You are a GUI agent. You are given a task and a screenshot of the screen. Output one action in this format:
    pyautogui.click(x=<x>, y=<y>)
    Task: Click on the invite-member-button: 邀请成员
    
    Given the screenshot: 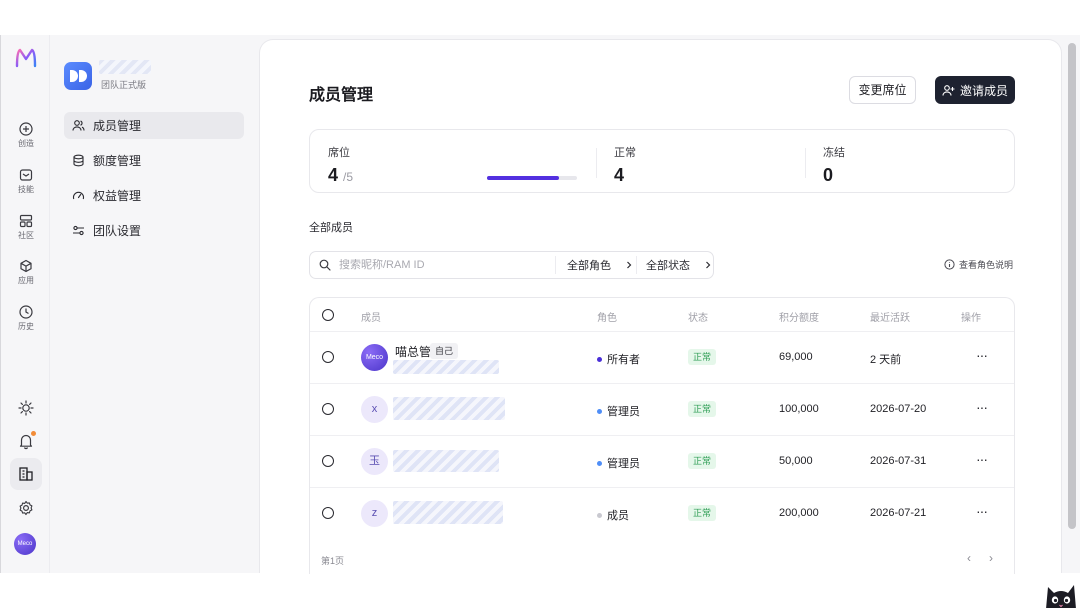 What is the action you would take?
    pyautogui.click(x=975, y=90)
    